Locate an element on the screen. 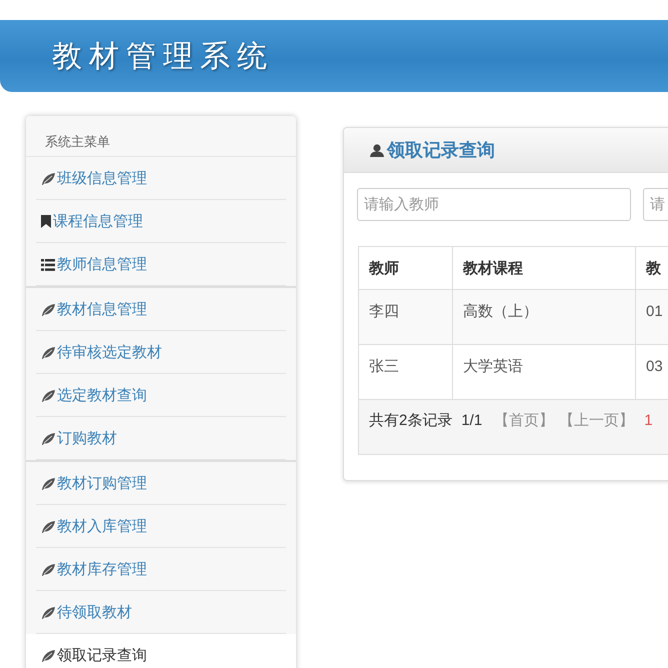  search-field: 请 is located at coordinates (655, 204).